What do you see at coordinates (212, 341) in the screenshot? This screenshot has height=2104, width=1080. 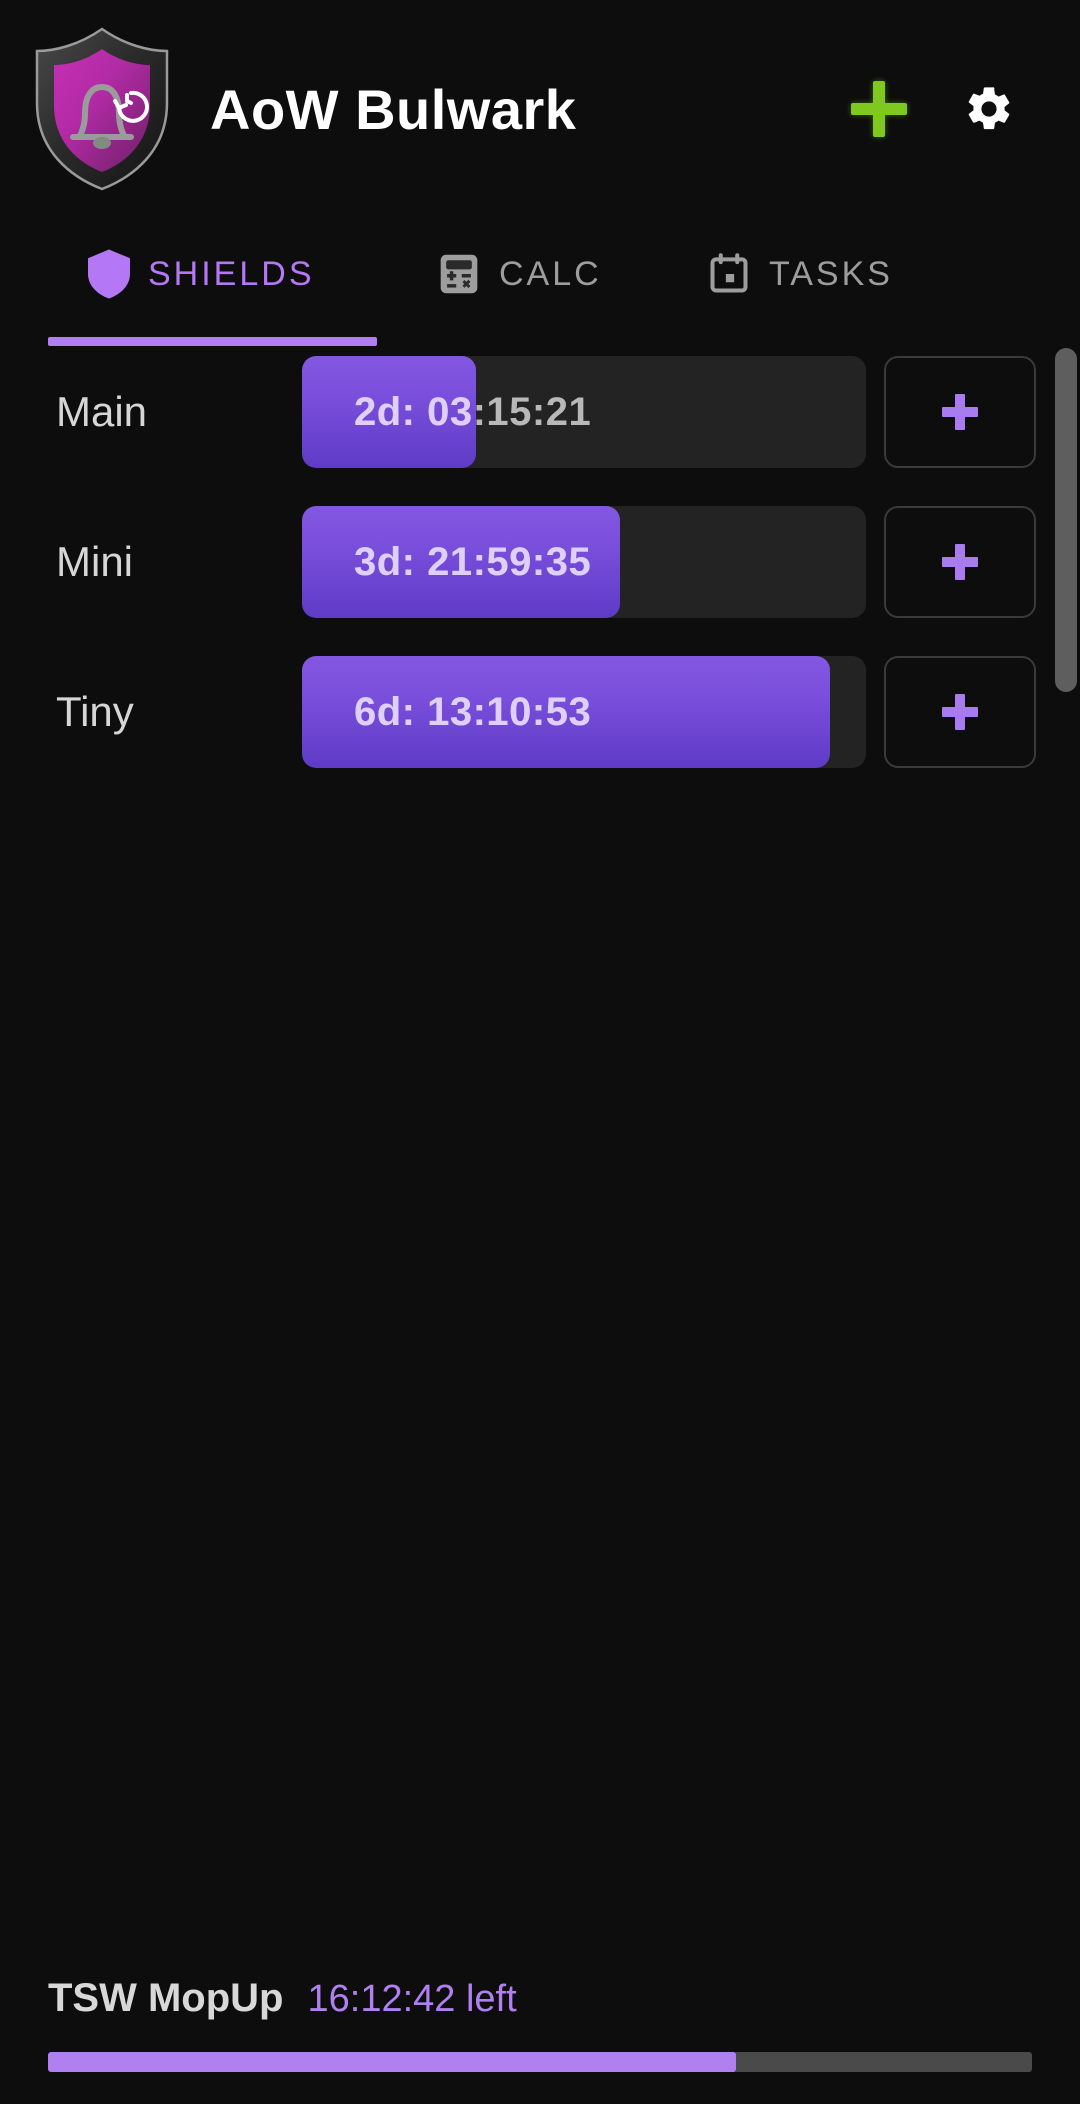 I see `tab-active-underline` at bounding box center [212, 341].